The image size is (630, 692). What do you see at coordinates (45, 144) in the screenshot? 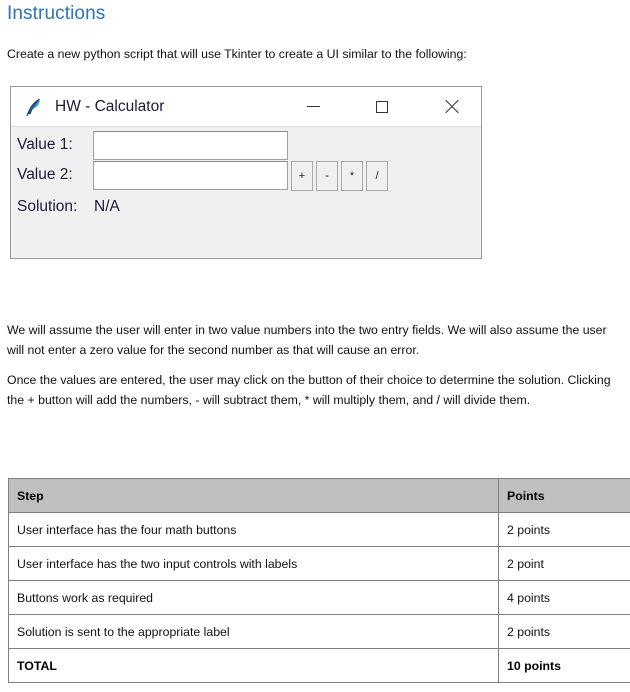
I see `value1-label: Value 1:` at bounding box center [45, 144].